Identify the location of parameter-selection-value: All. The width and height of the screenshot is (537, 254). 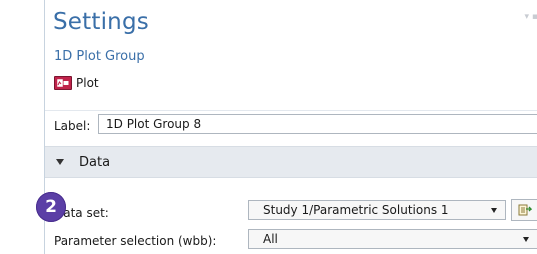
(270, 239).